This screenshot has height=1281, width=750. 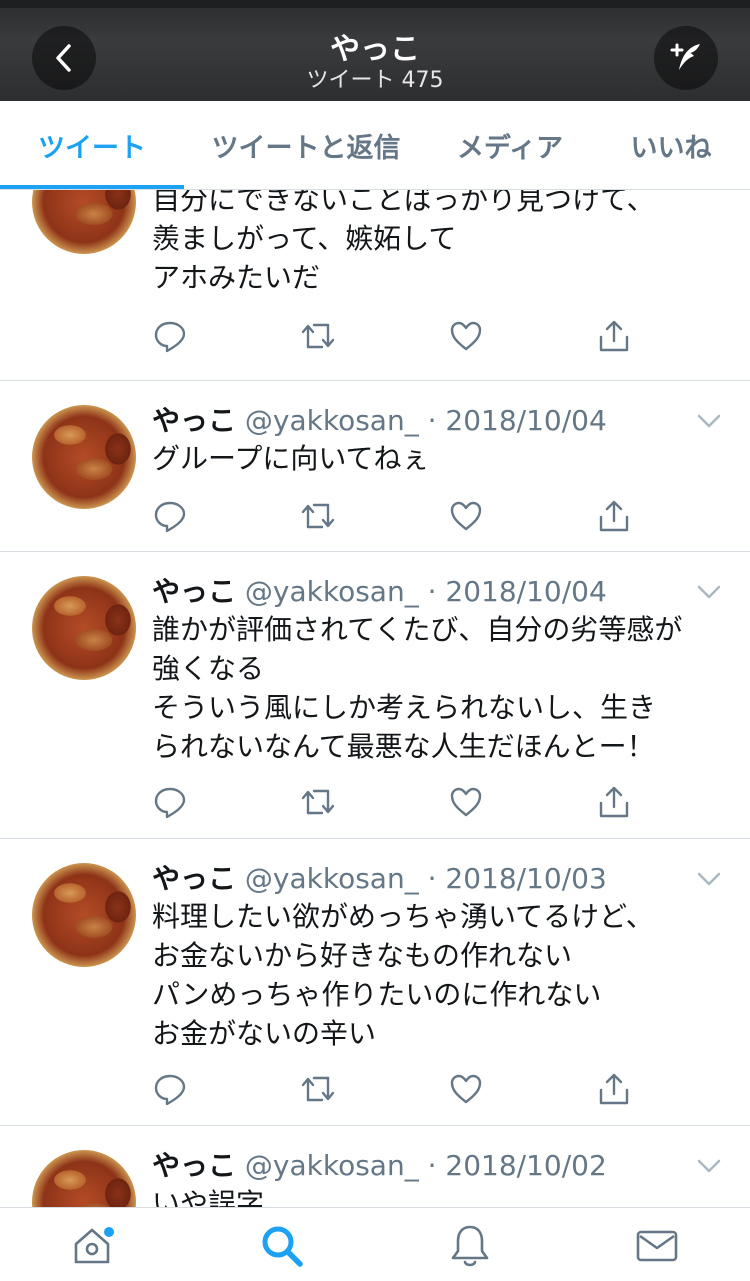 What do you see at coordinates (375, 4) in the screenshot?
I see `status-bar` at bounding box center [375, 4].